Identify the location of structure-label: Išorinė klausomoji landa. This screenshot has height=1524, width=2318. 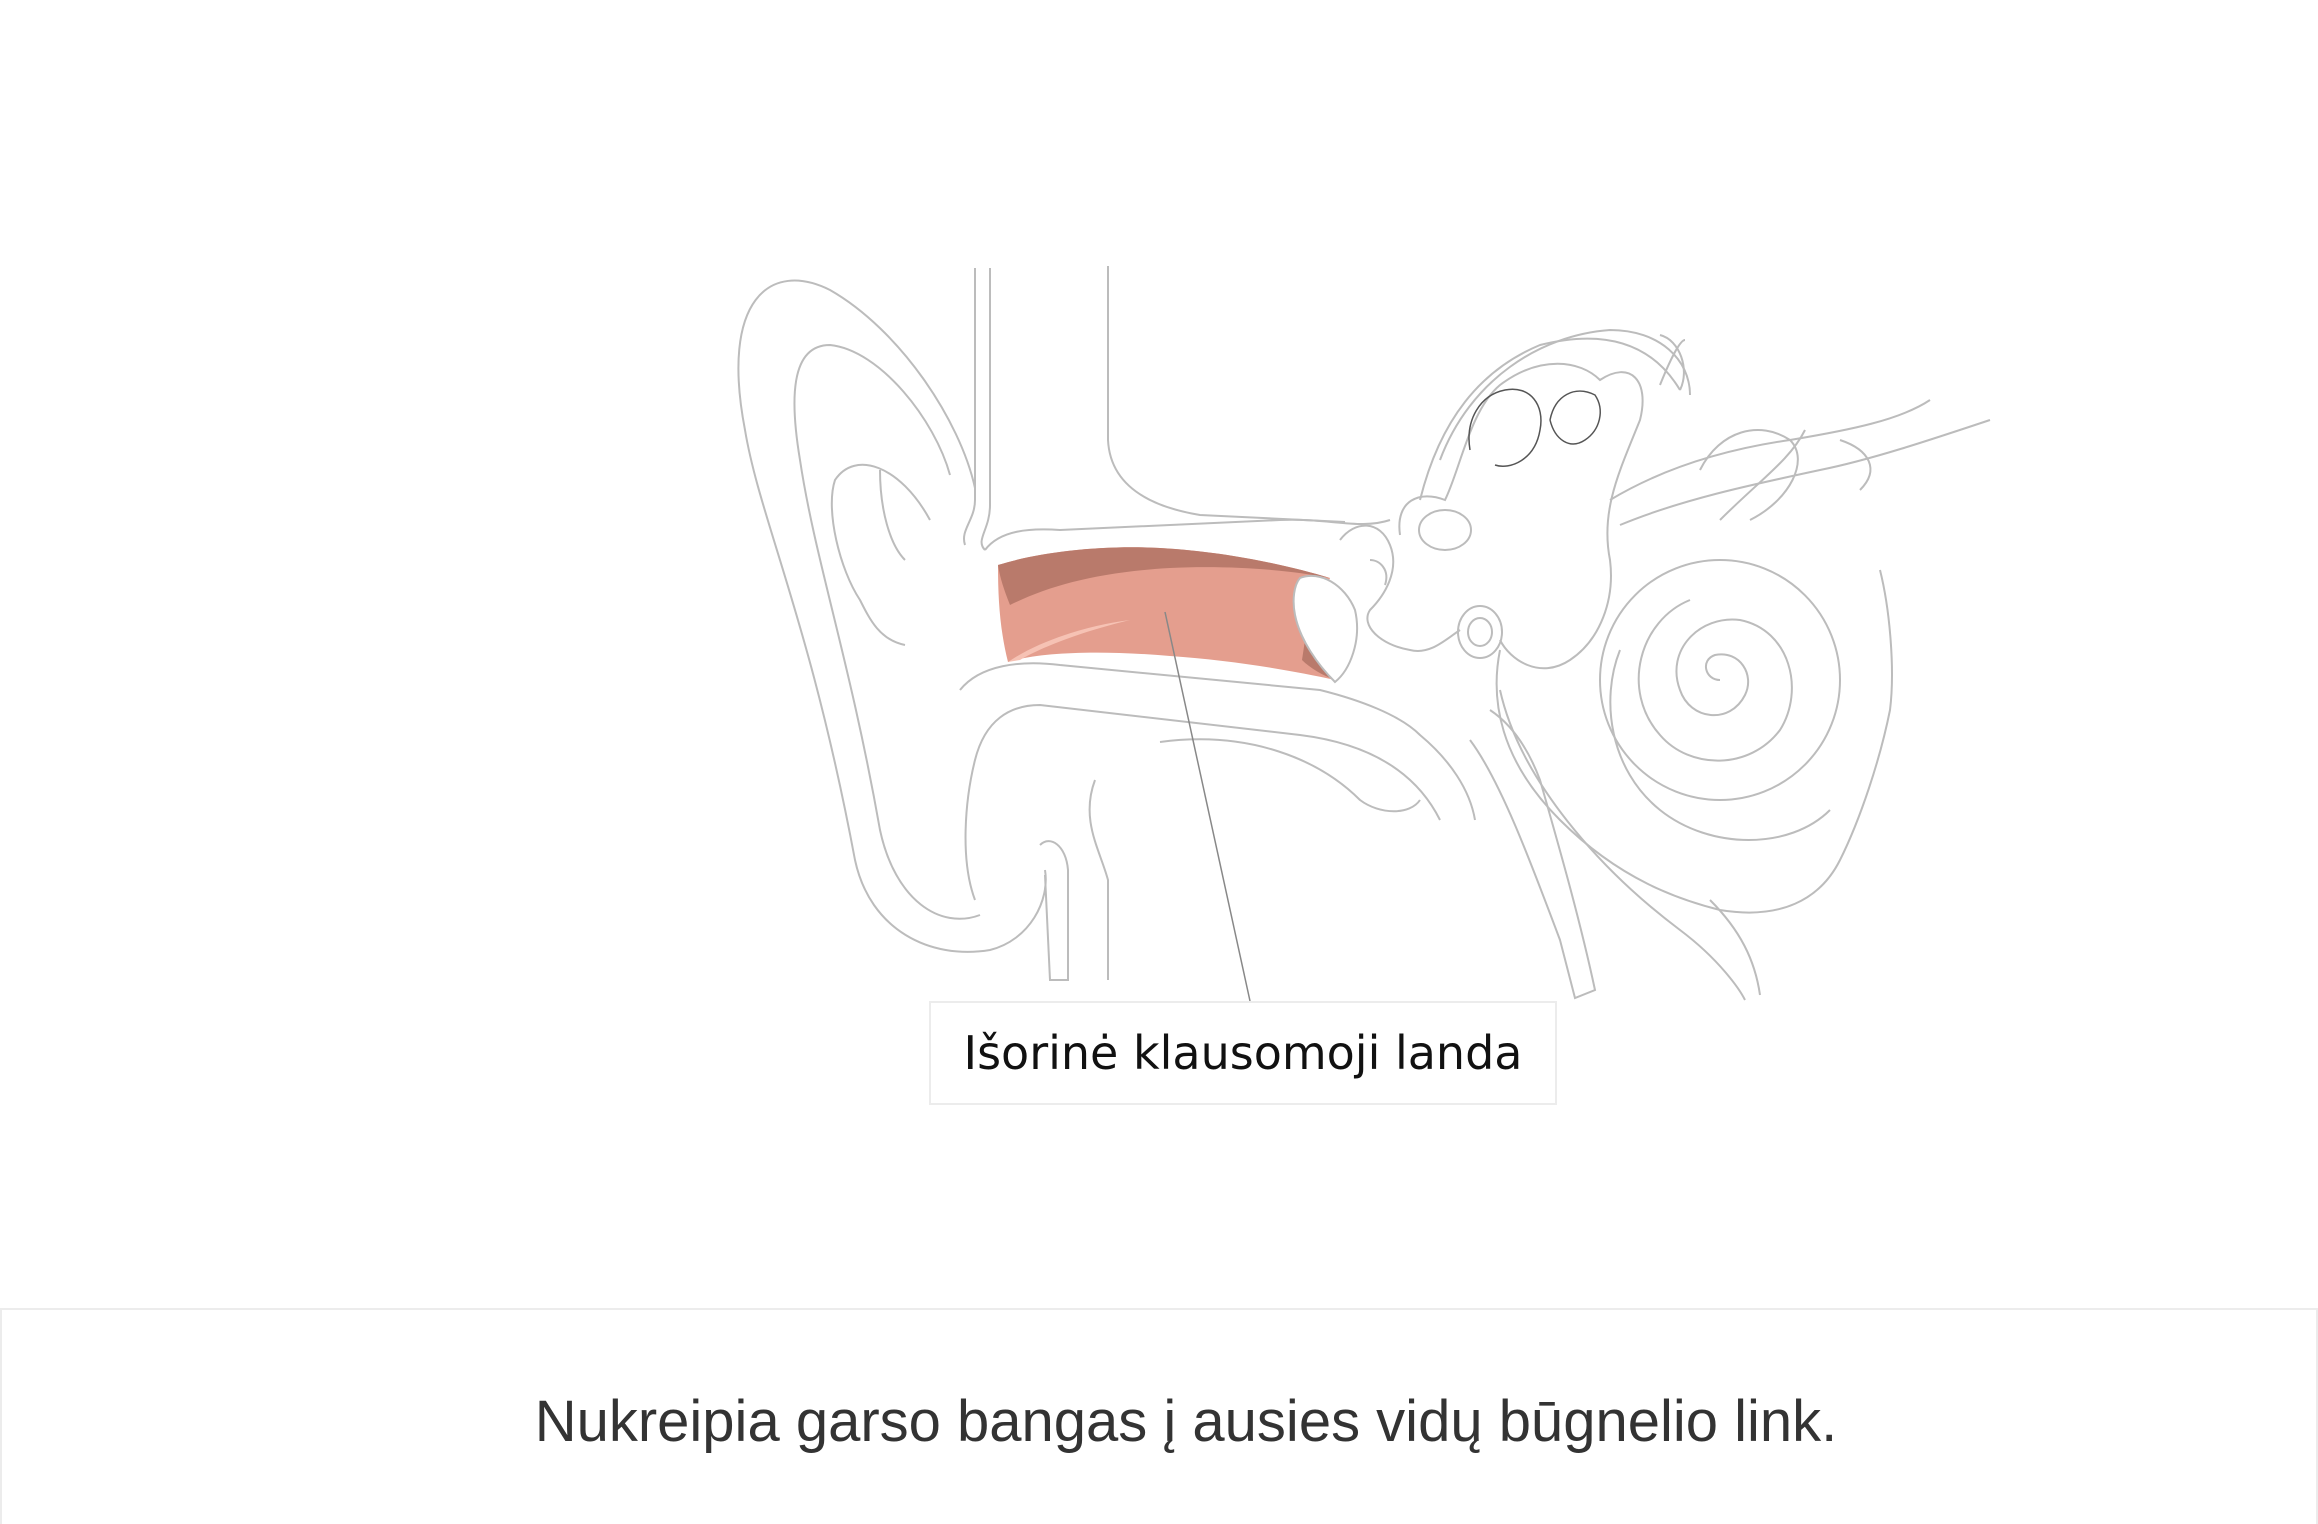
(1243, 1053).